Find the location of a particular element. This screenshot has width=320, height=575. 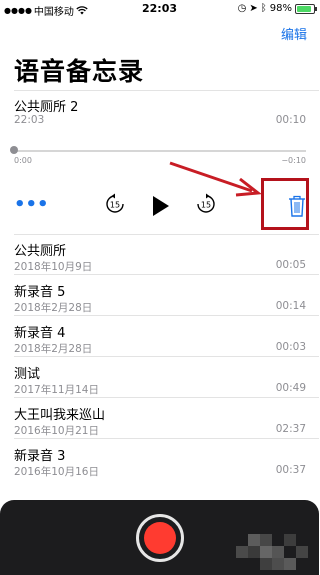

list-item: 新录音 5 2018年2月28日 00:14 is located at coordinates (159, 295).